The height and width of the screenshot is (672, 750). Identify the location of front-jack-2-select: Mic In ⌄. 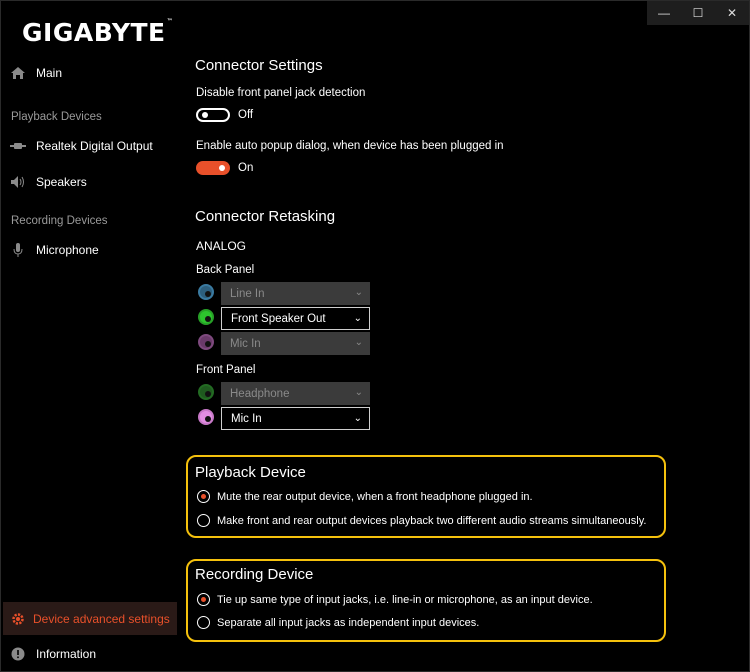
(295, 418).